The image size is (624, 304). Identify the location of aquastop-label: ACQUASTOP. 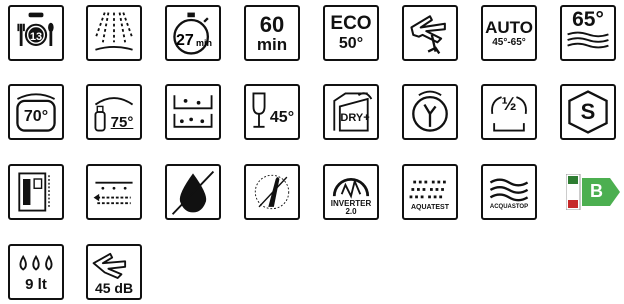
(509, 207).